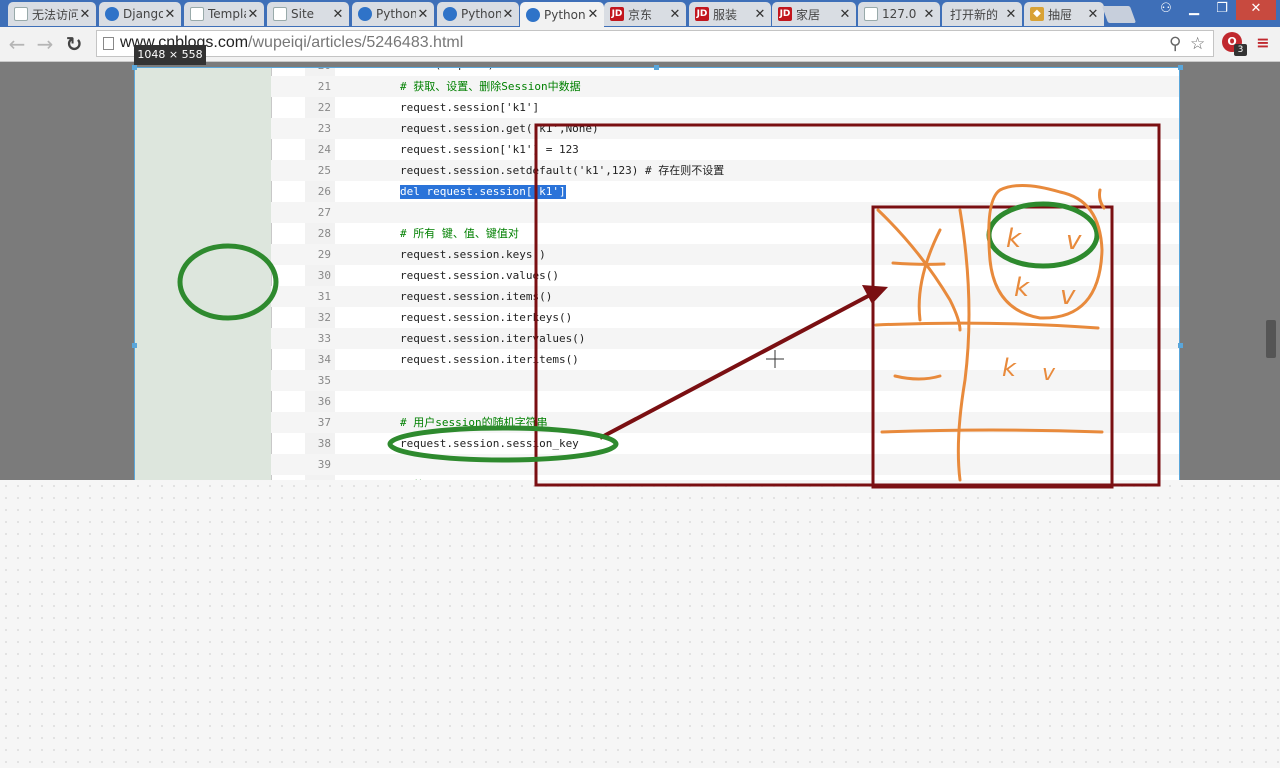 The image size is (1280, 768). Describe the element at coordinates (324, 128) in the screenshot. I see `line-number: 23` at that location.